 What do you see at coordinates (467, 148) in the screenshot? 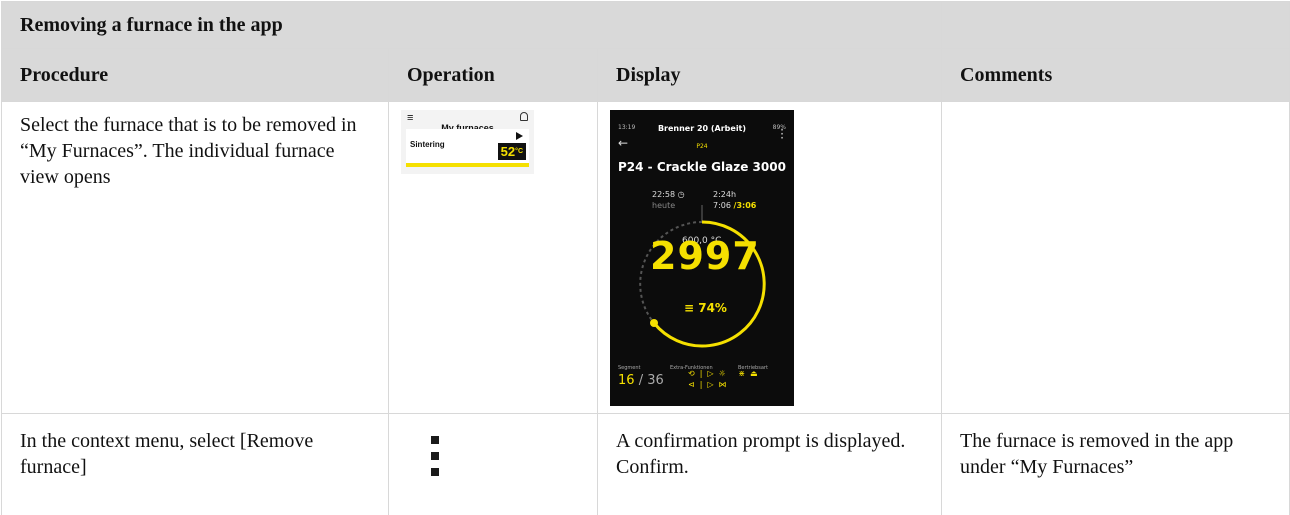
I see `furnace-card: Sintering 52°C` at bounding box center [467, 148].